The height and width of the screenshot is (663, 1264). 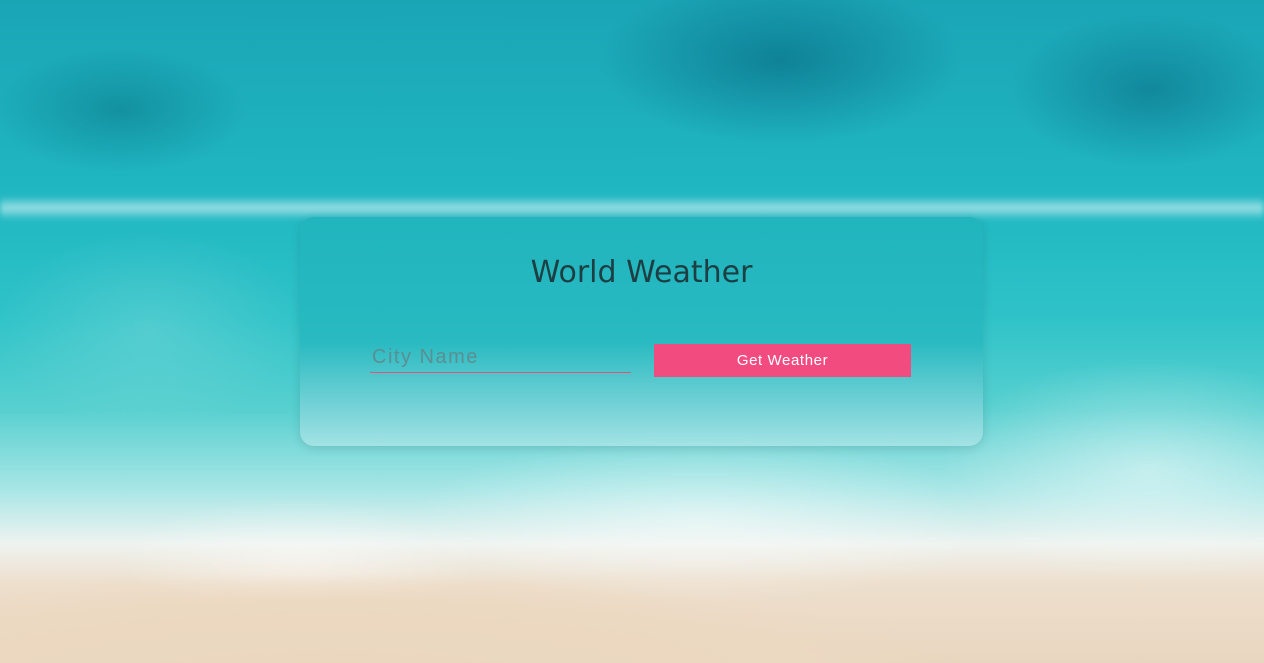 What do you see at coordinates (500, 358) in the screenshot?
I see `city-name-input` at bounding box center [500, 358].